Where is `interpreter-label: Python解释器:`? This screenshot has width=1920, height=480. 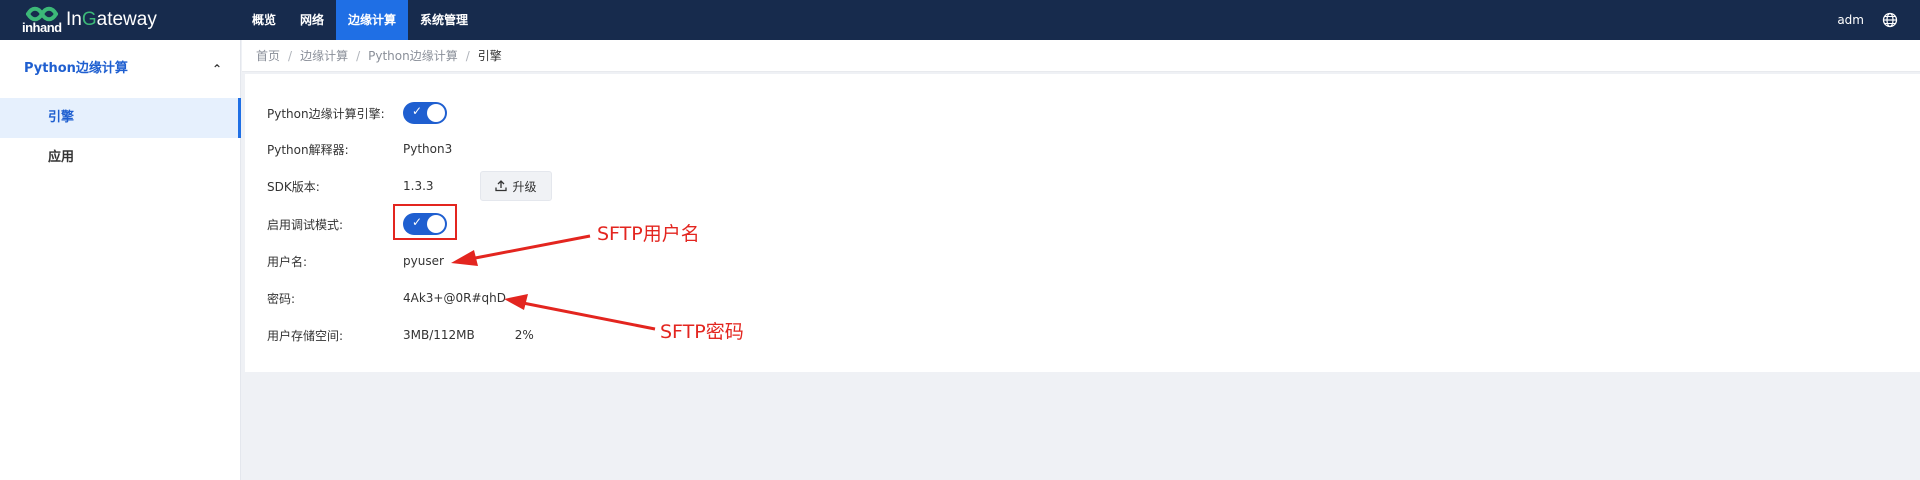 interpreter-label: Python解释器: is located at coordinates (308, 149).